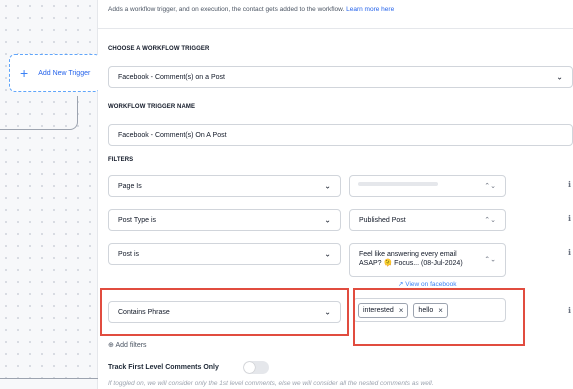 The width and height of the screenshot is (573, 389). What do you see at coordinates (171, 77) in the screenshot?
I see `trigger-select-value: Facebook - Comment(s) on a Post` at bounding box center [171, 77].